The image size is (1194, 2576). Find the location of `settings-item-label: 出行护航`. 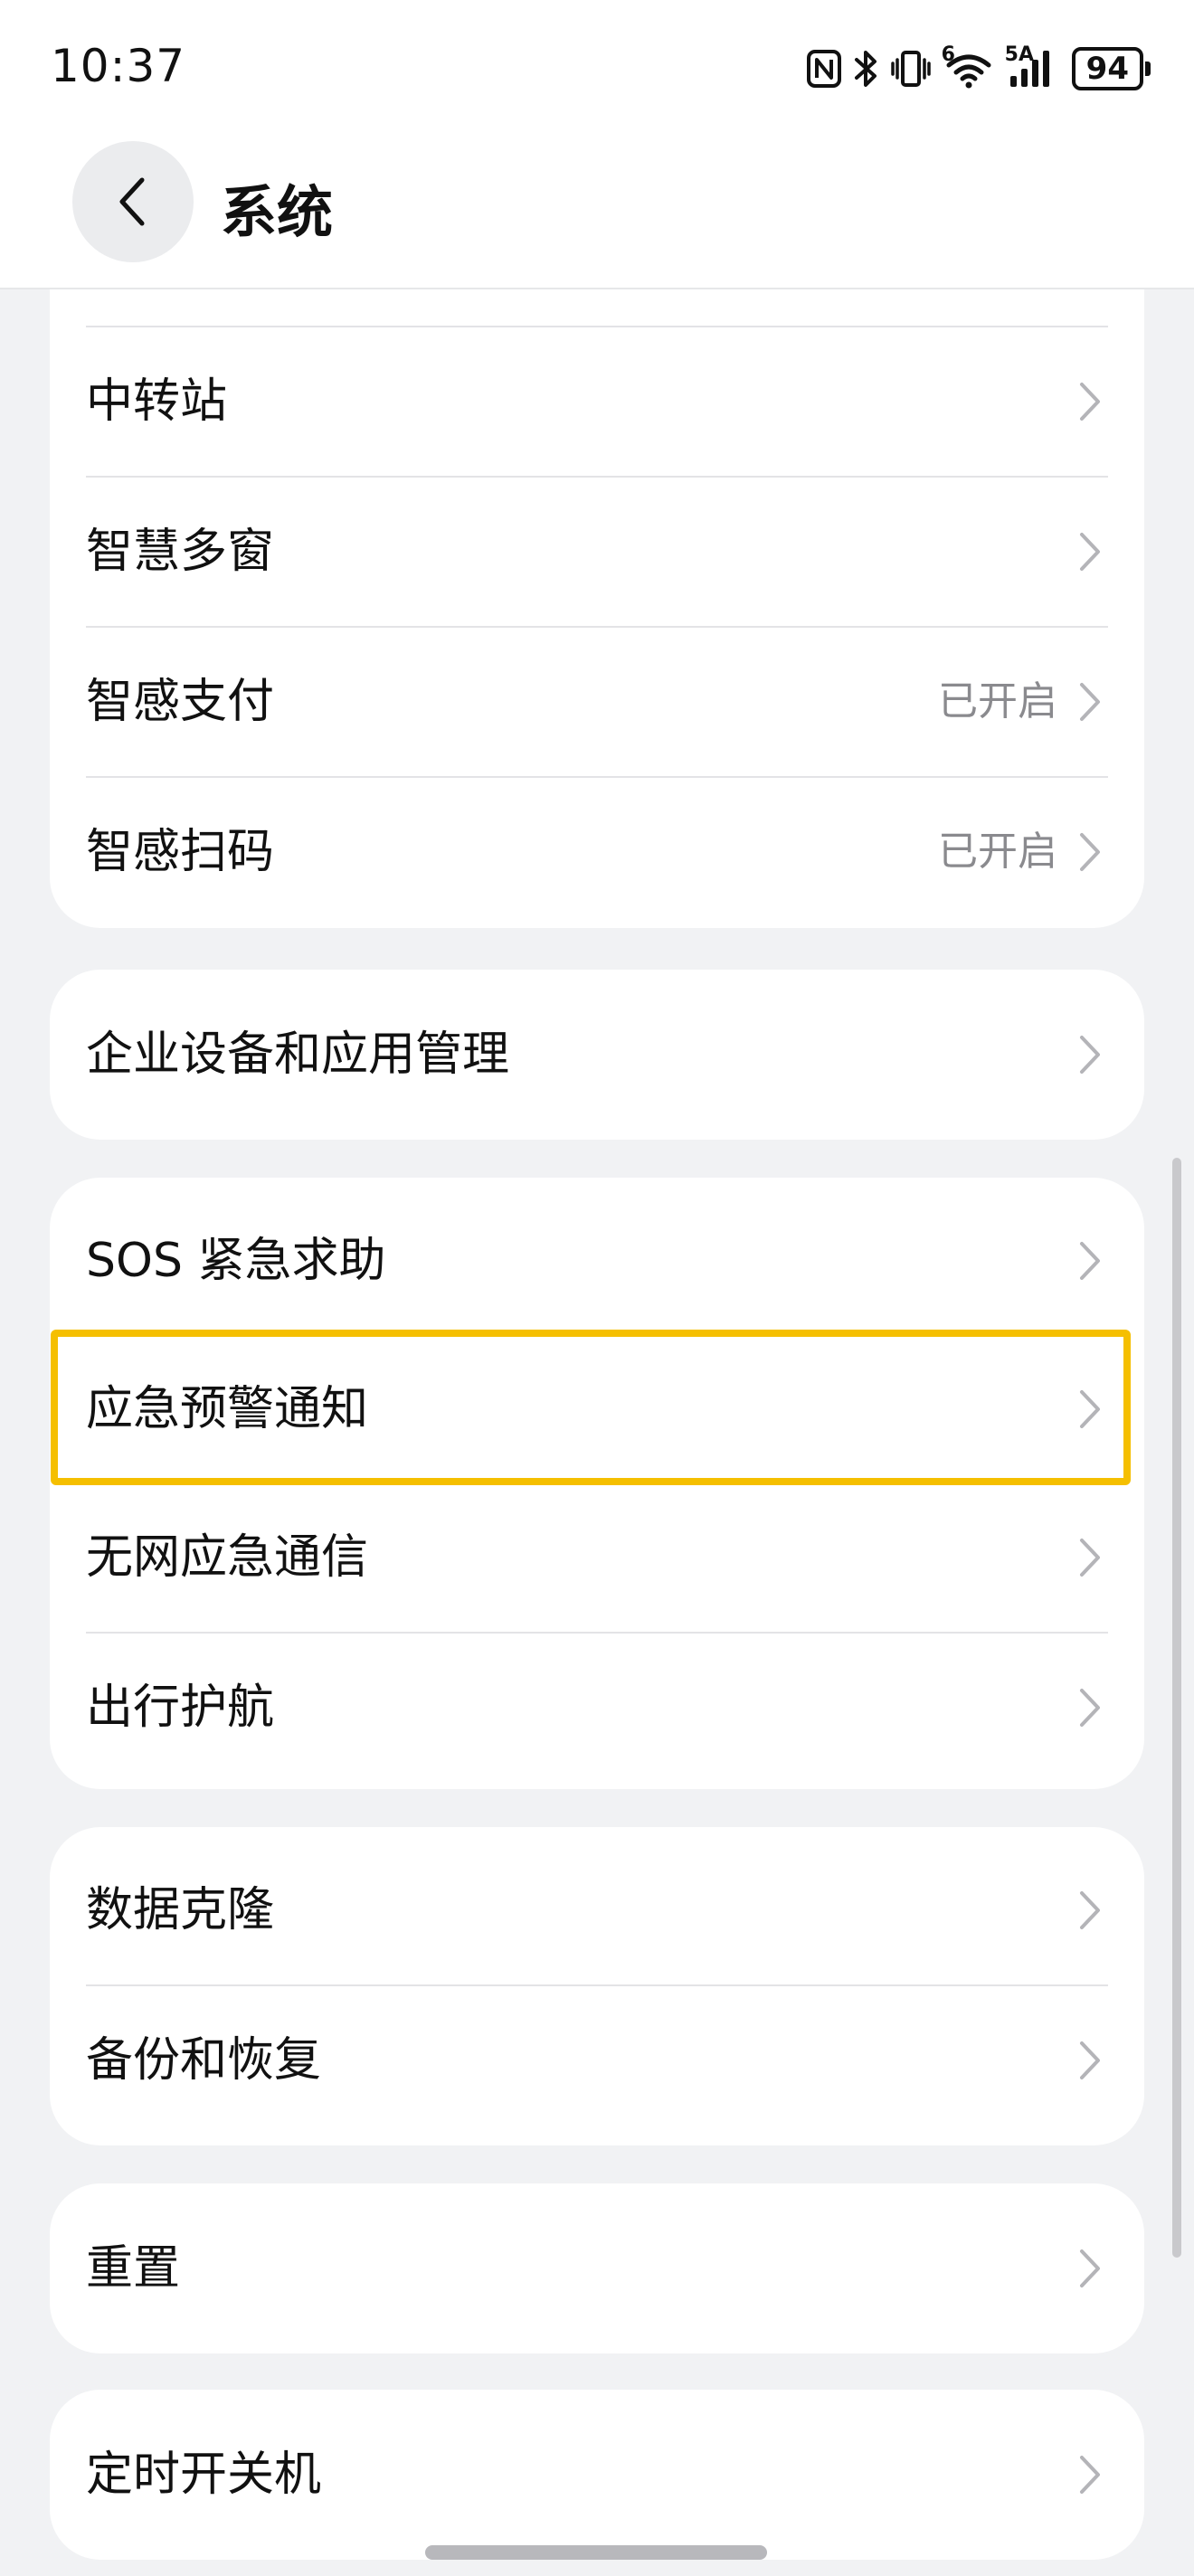

settings-item-label: 出行护航 is located at coordinates (180, 1708).